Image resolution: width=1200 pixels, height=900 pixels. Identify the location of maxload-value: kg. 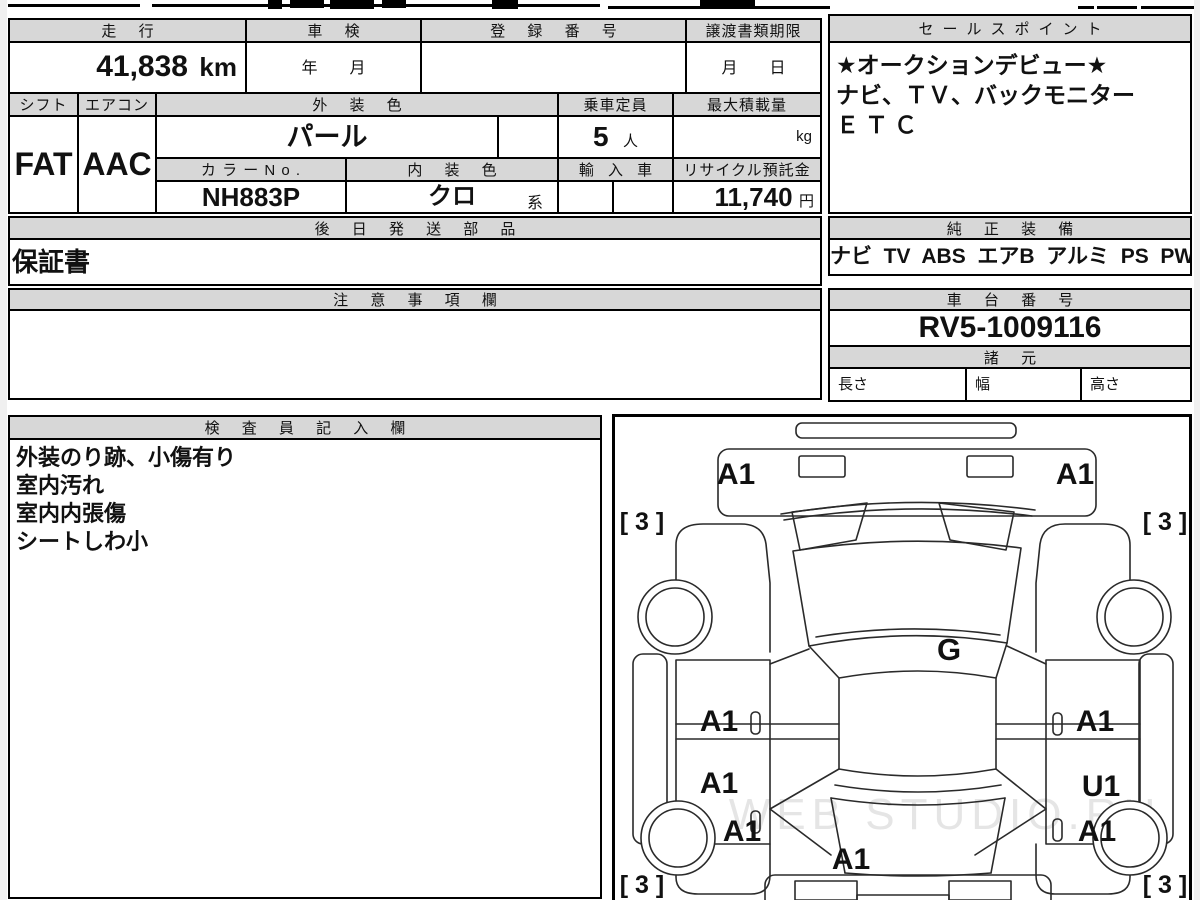
(747, 137).